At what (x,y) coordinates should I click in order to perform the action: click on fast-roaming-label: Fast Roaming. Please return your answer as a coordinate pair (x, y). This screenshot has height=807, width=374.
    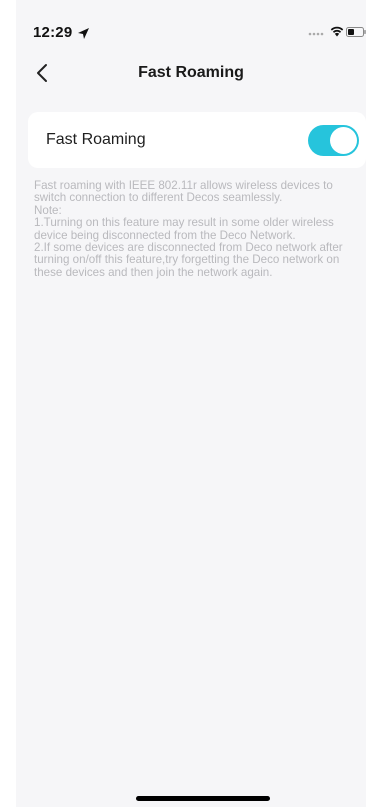
    Looking at the image, I should click on (96, 139).